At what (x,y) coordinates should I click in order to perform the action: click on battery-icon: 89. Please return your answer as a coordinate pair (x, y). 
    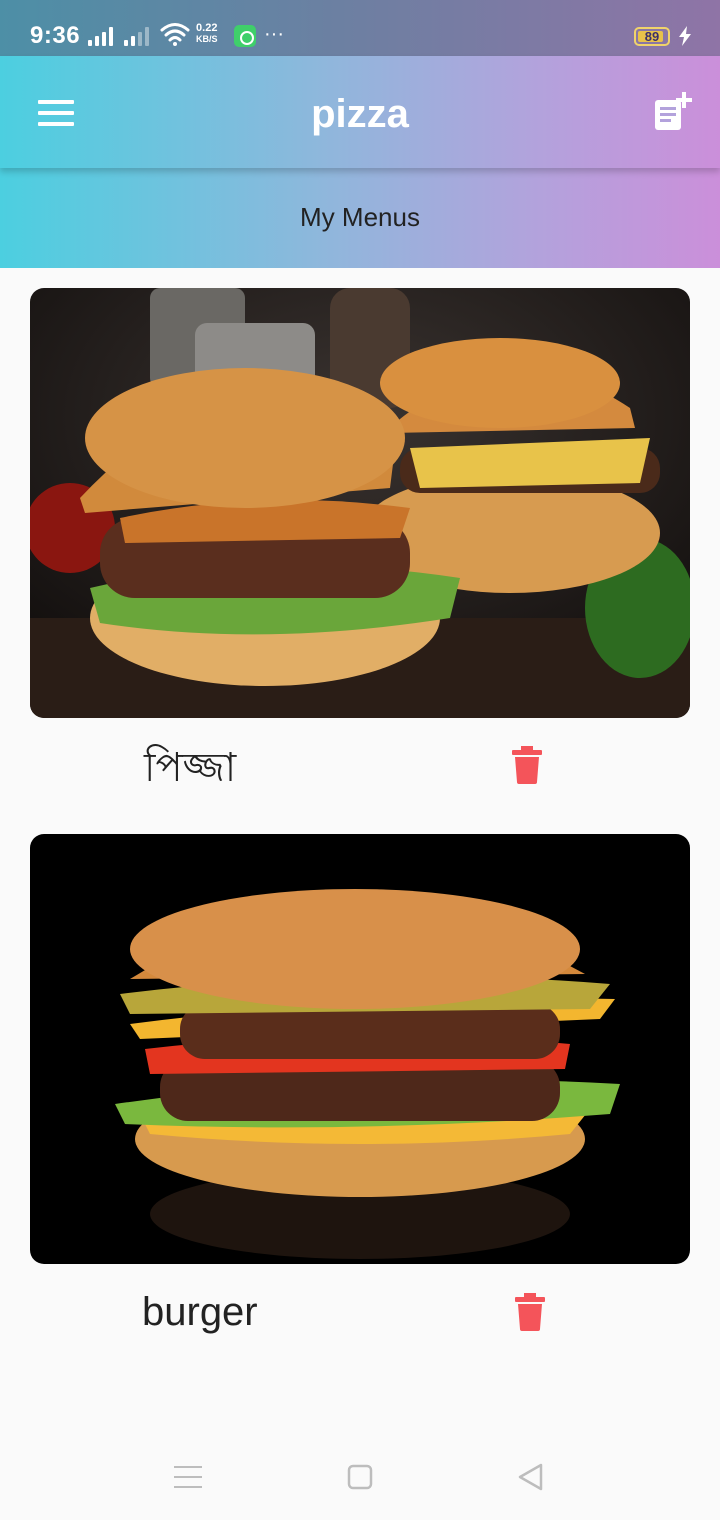
    Looking at the image, I should click on (652, 36).